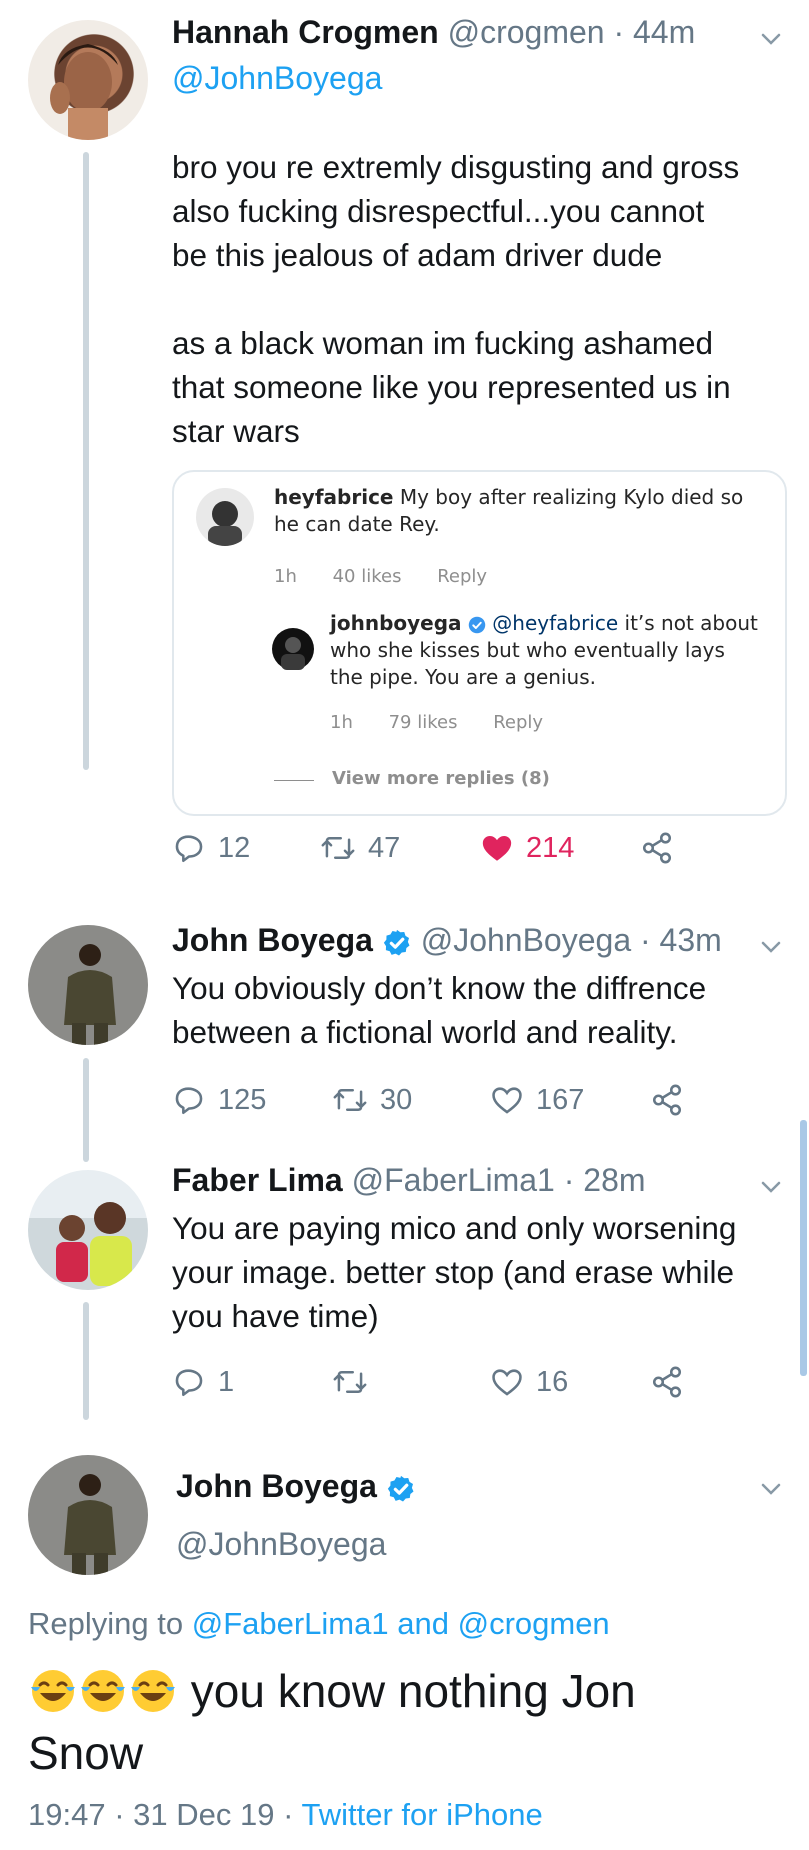 Image resolution: width=809 pixels, height=1850 pixels. I want to click on time: 19:47, so click(67, 1814).